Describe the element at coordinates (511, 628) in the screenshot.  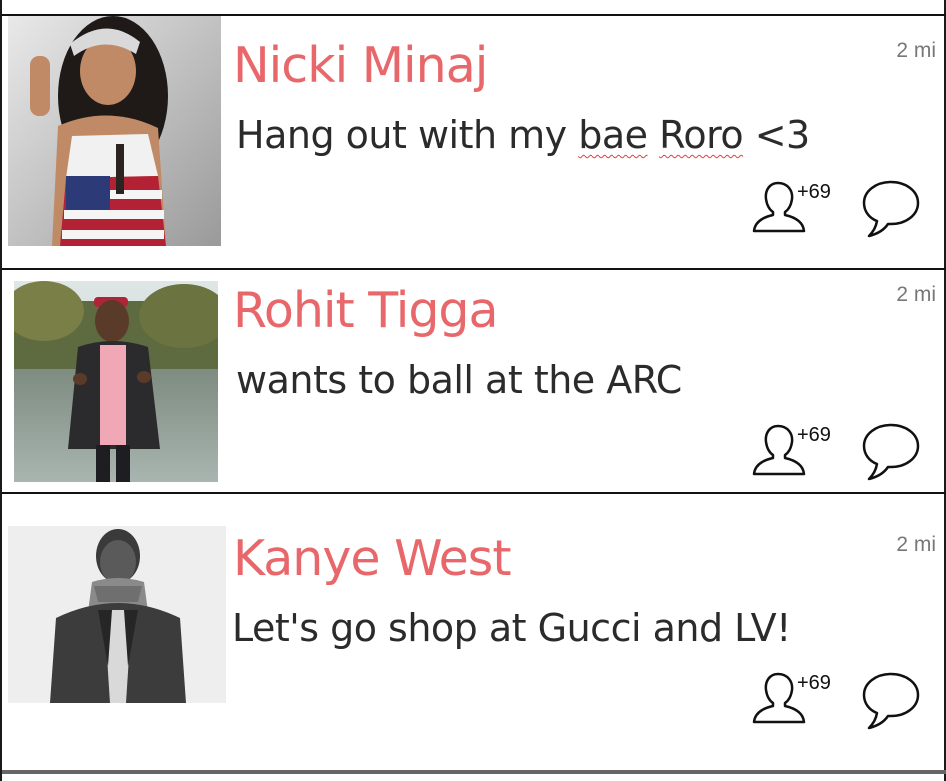
I see `post-status: Let's go shop at Gucci and LV!` at that location.